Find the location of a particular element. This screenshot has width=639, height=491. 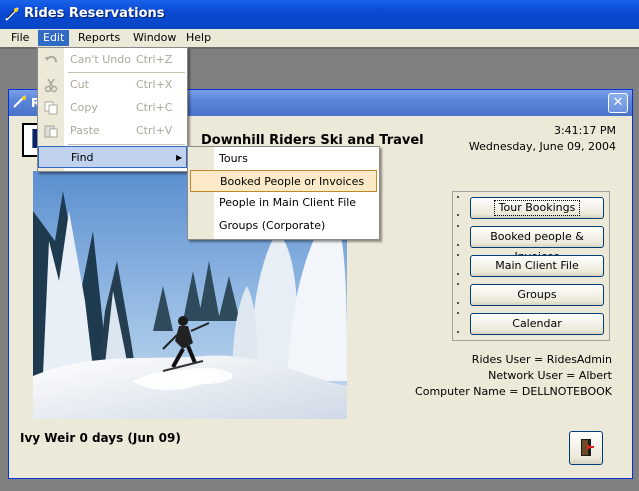

menu-item-undo: Can't Undo Ctrl+Z is located at coordinates (112, 60).